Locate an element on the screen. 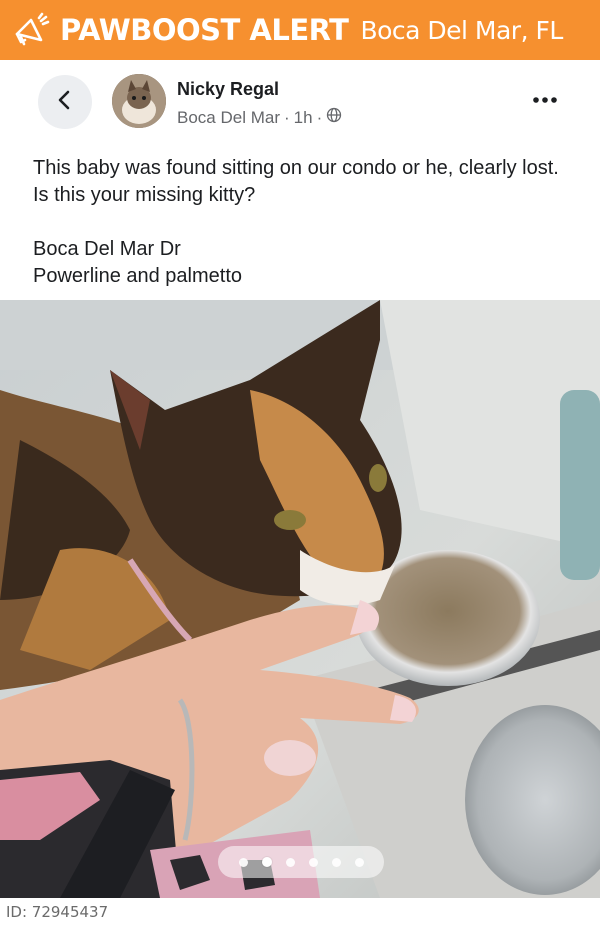 This screenshot has width=600, height=925. post-location-street: Boca Del Mar Dr is located at coordinates (107, 249).